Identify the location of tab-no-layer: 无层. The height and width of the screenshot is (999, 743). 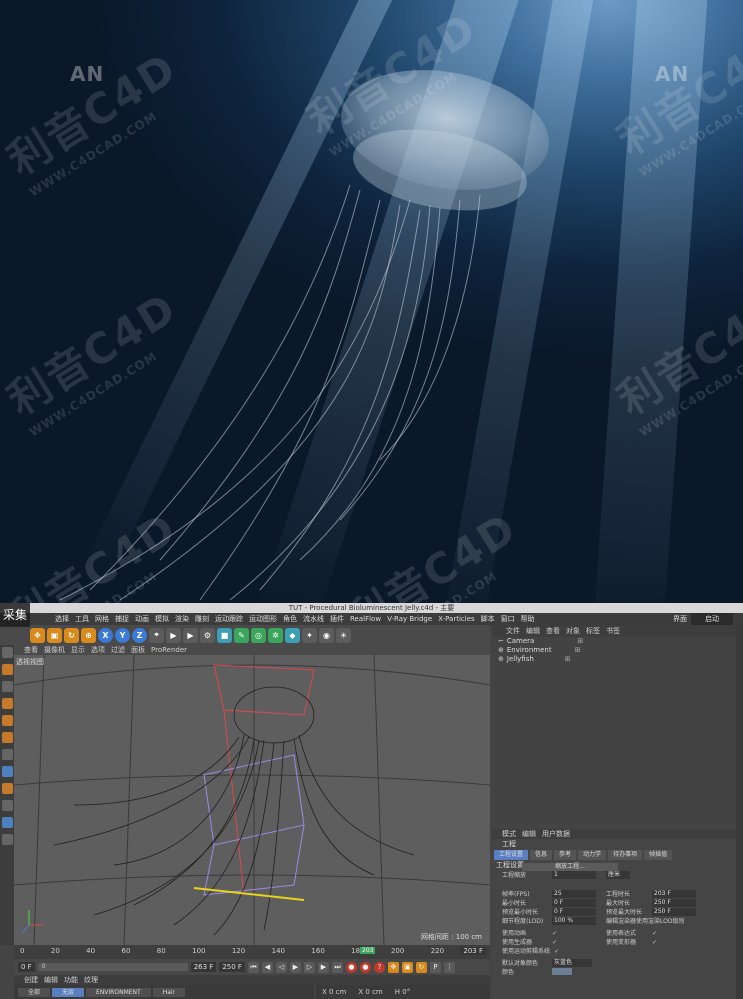
(68, 992).